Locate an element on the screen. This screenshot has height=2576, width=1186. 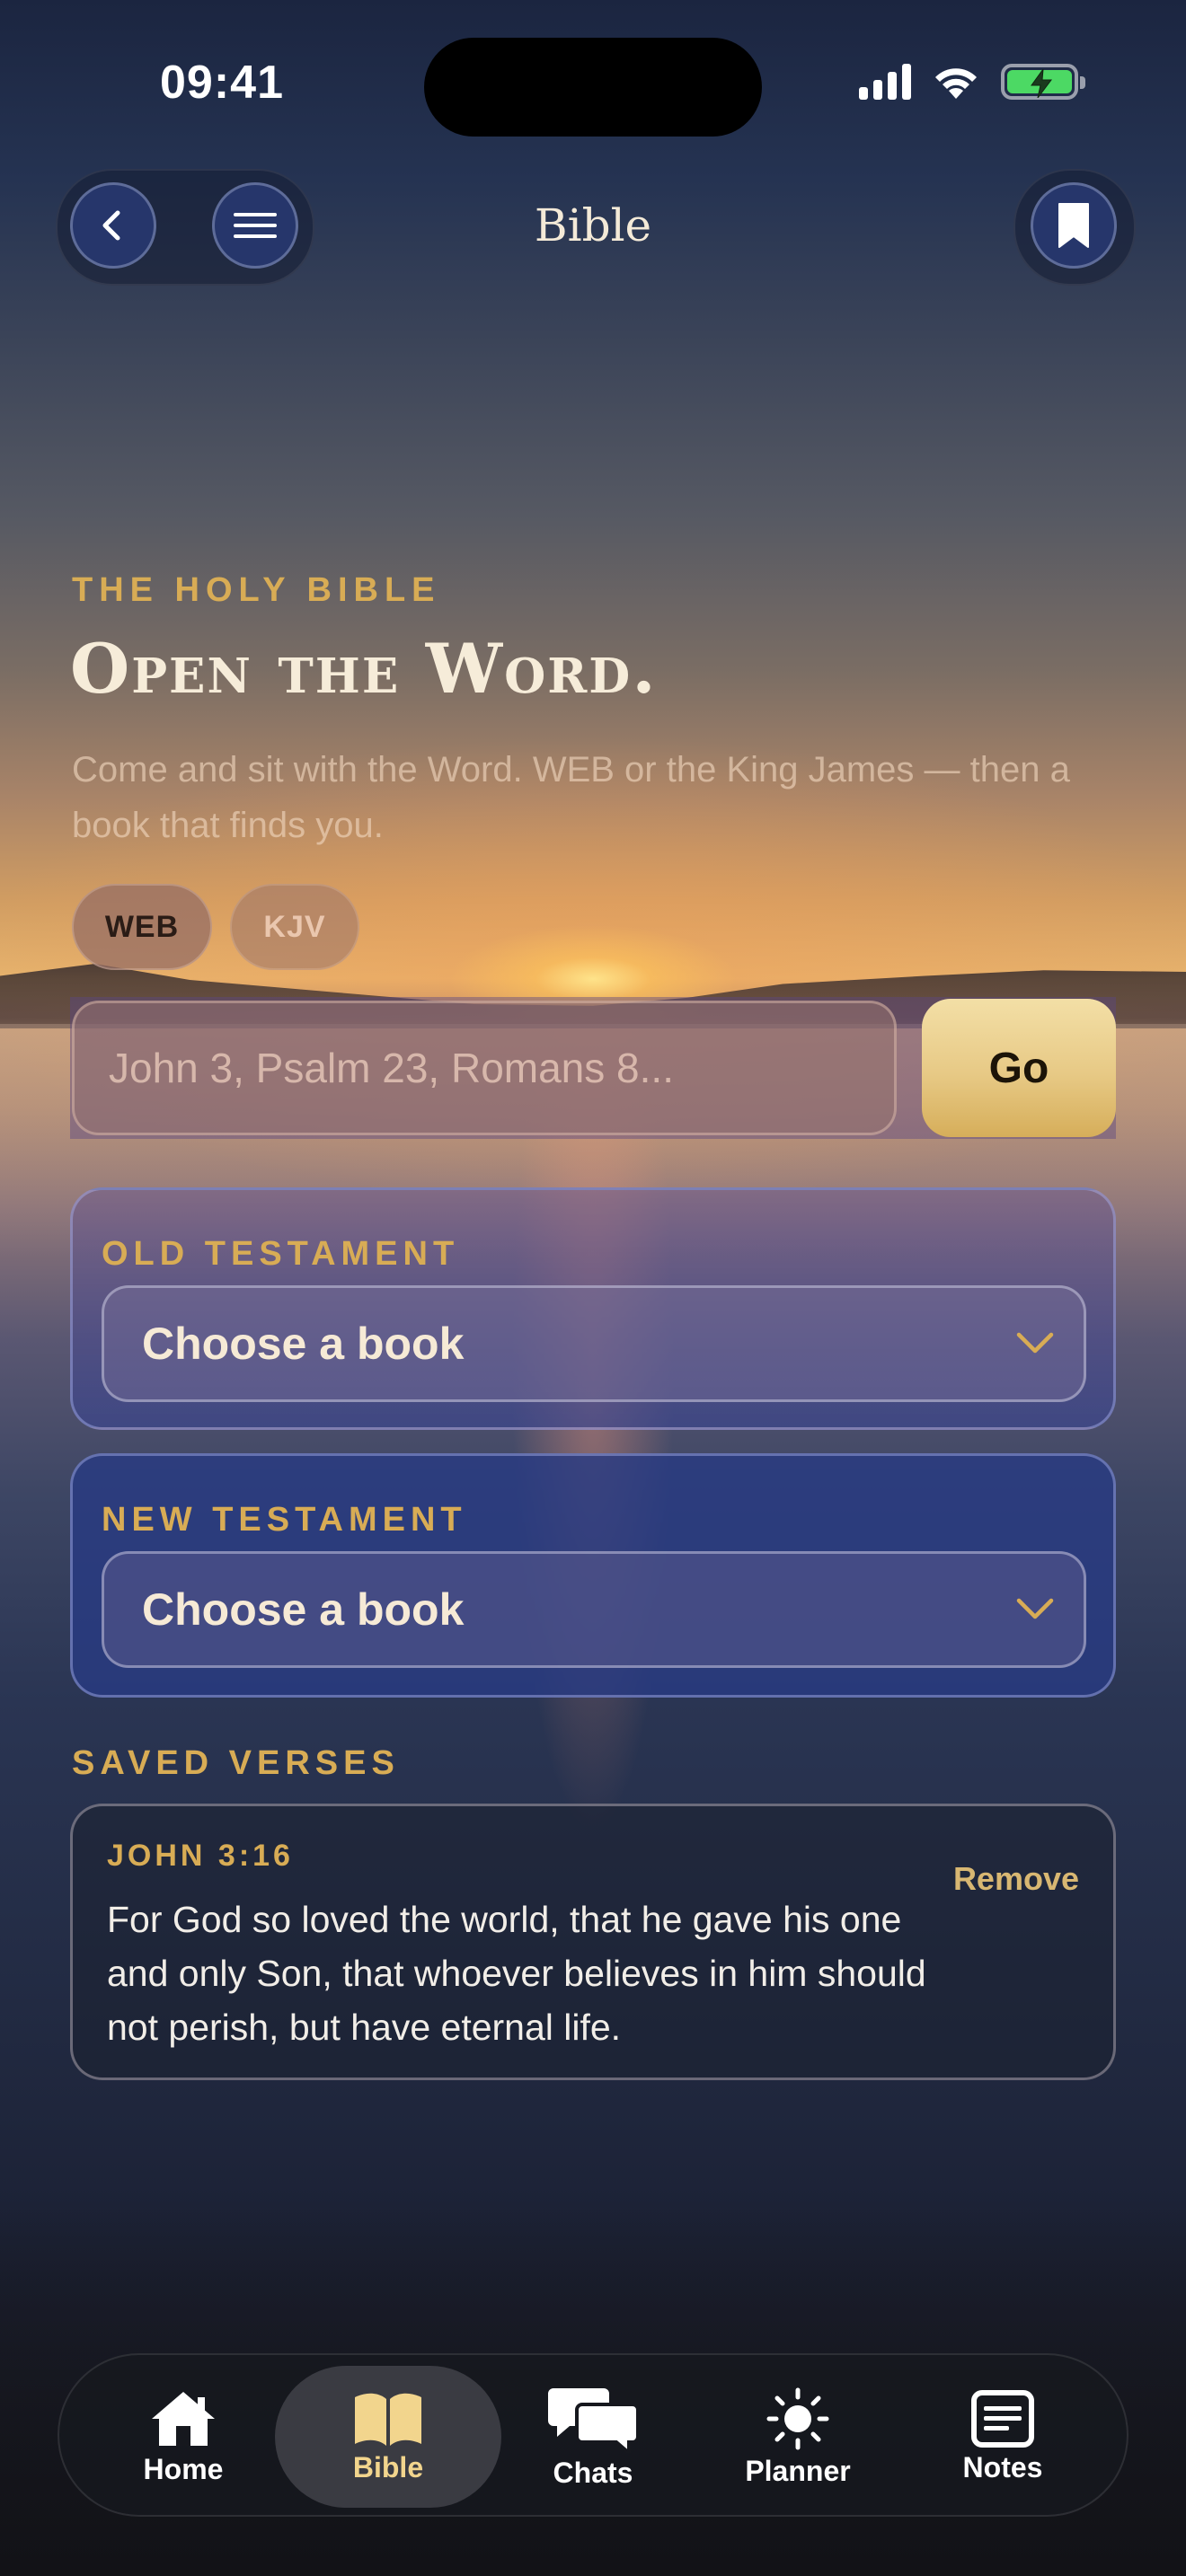
tab-home-label: Home is located at coordinates (183, 2468).